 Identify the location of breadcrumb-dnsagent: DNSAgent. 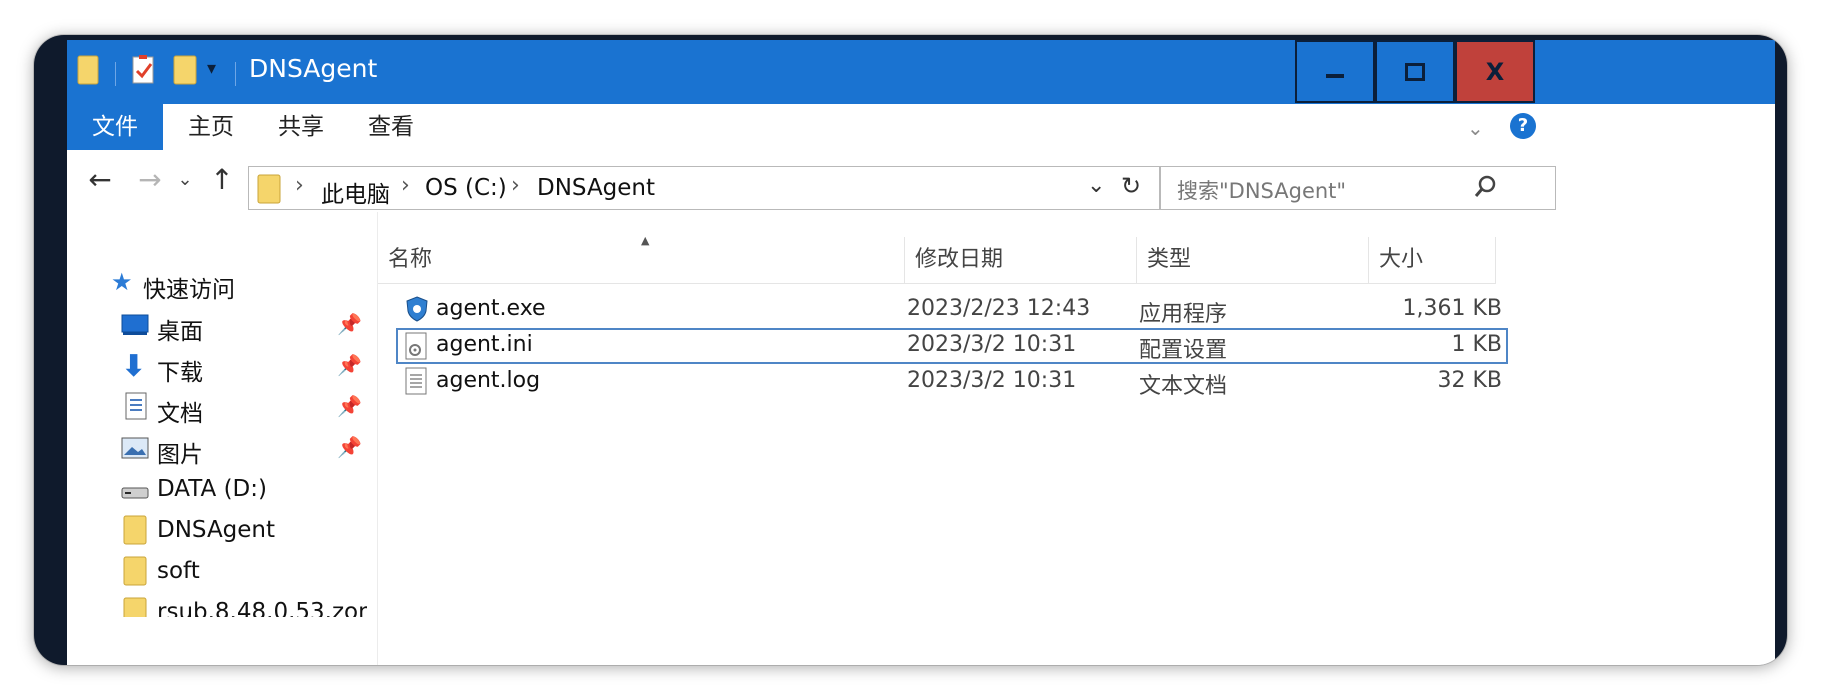
(596, 188).